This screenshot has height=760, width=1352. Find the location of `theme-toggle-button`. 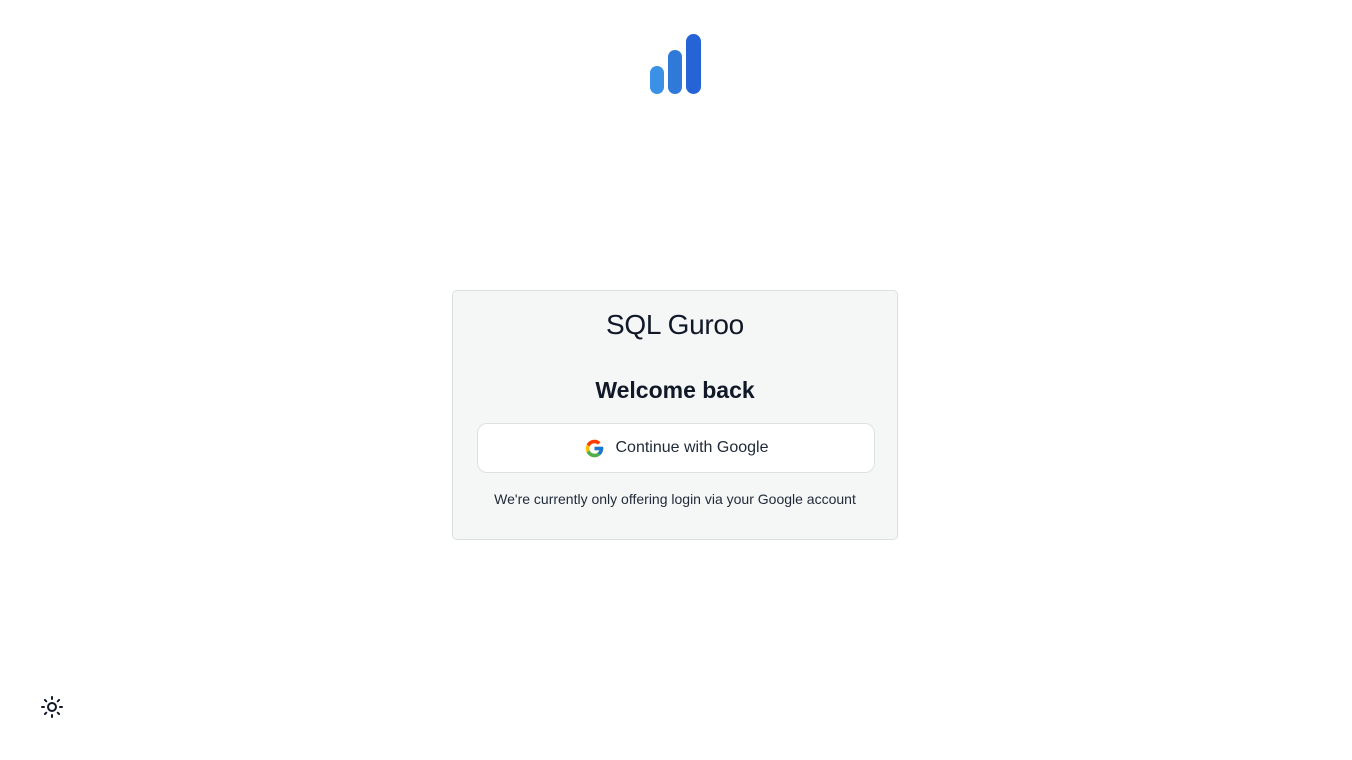

theme-toggle-button is located at coordinates (52, 709).